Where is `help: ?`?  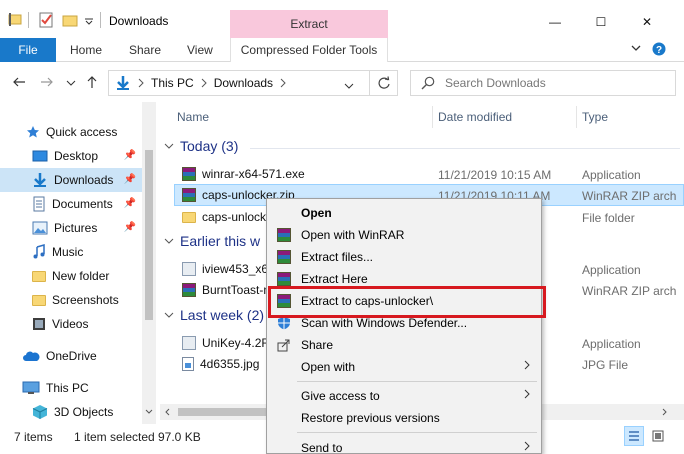
help: ? is located at coordinates (659, 49).